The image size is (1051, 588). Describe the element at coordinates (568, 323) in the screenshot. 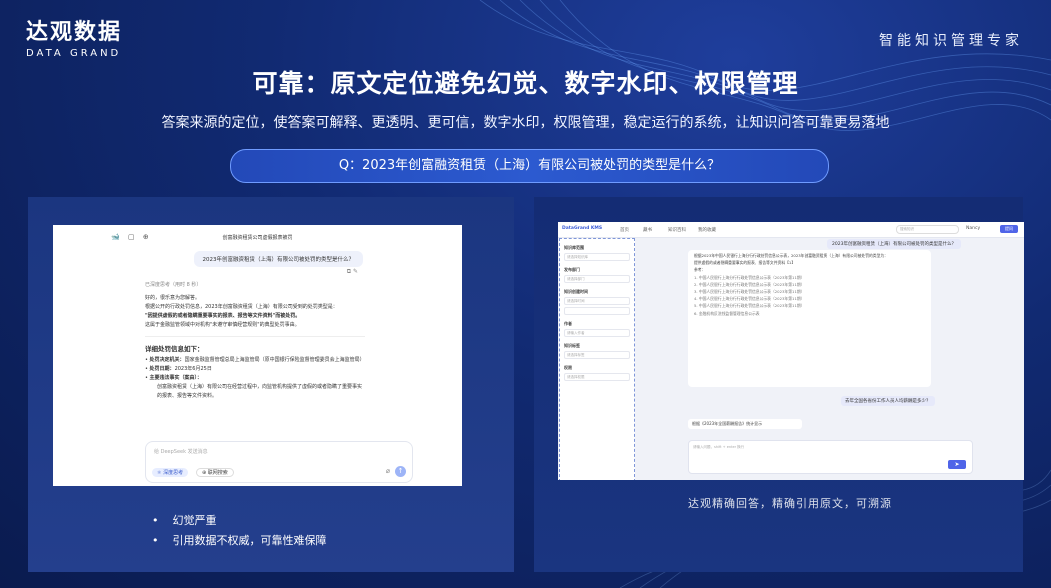

I see `filter-title: 作者` at that location.